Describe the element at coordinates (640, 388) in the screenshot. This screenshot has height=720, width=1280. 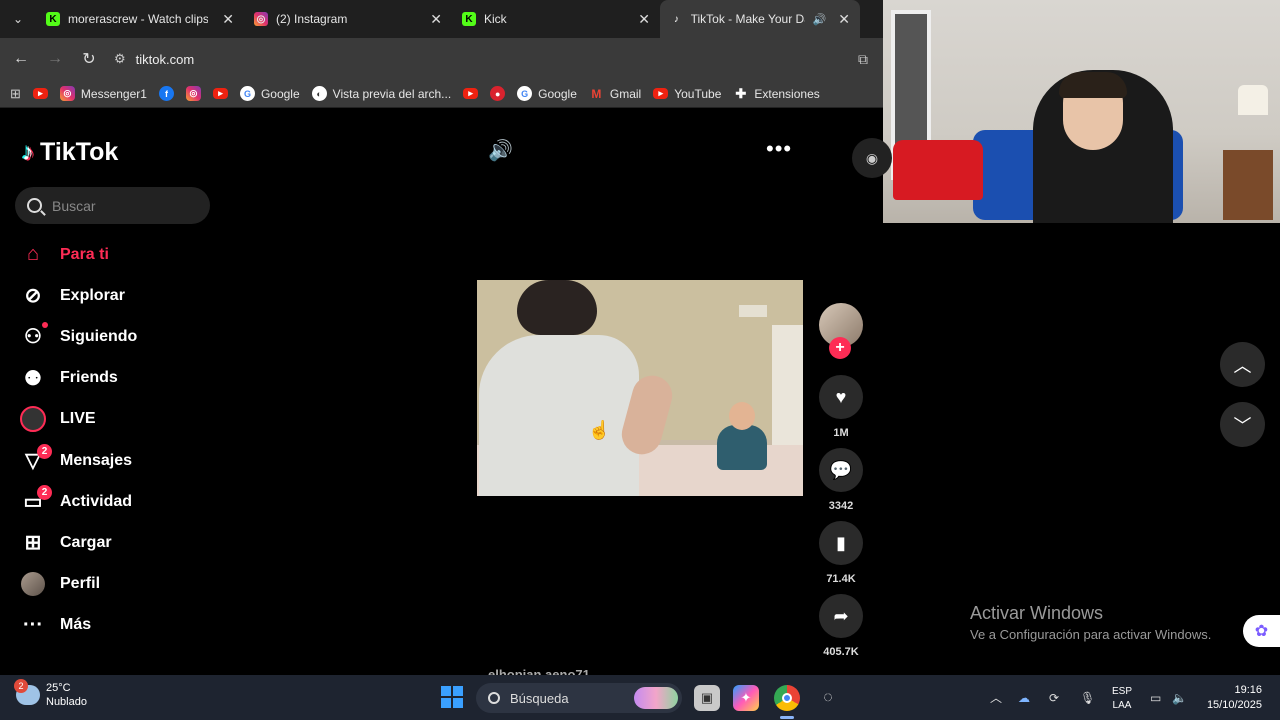
I see `video-player` at that location.